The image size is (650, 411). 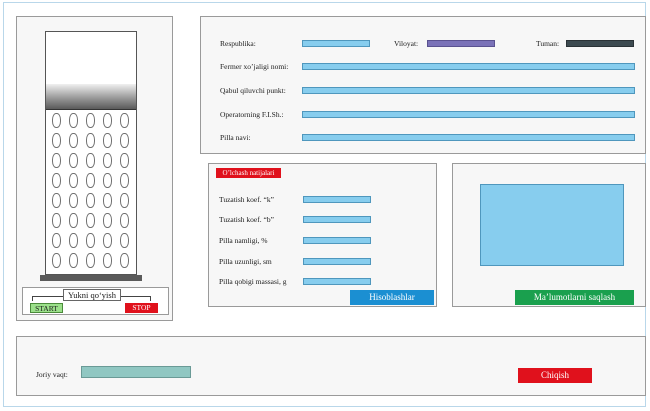 What do you see at coordinates (243, 240) in the screenshot?
I see `moisture-label: Pilla namligi, %` at bounding box center [243, 240].